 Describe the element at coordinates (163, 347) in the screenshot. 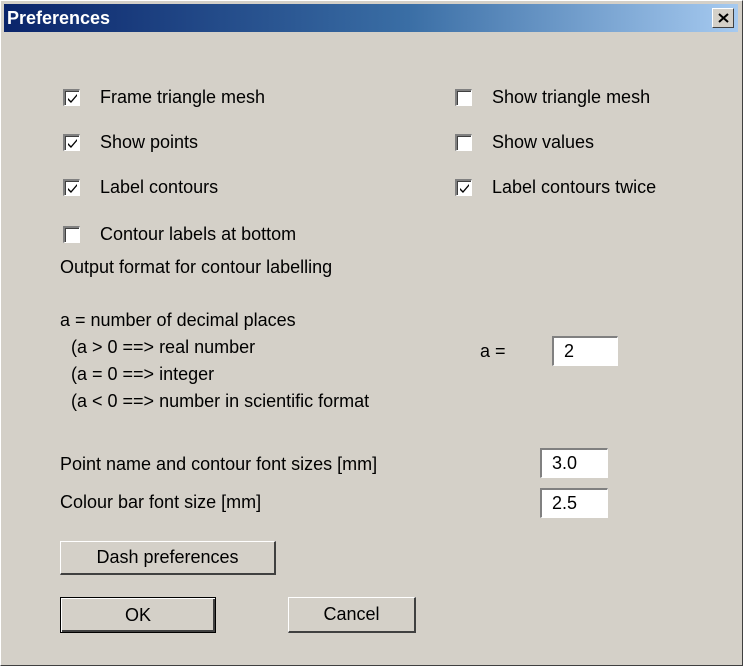

I see `real-number-description: (a > 0 ==> real number` at that location.